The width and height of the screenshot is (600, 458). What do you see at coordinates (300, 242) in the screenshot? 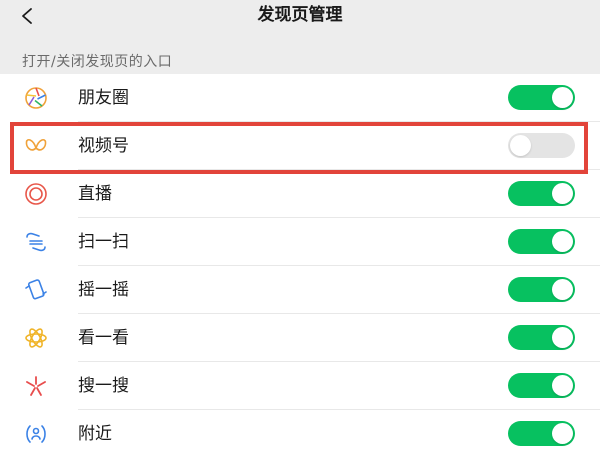
I see `list-item-scan: 扫一扫` at bounding box center [300, 242].